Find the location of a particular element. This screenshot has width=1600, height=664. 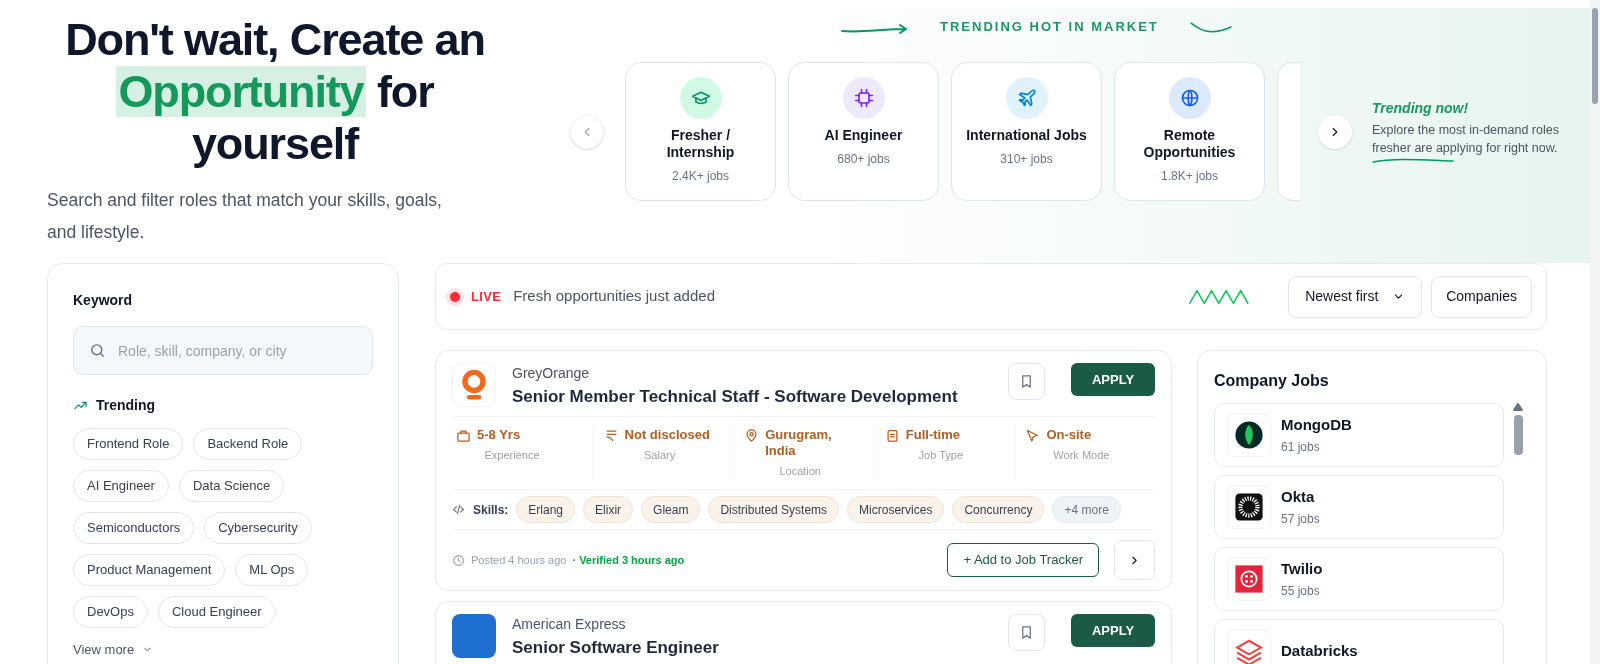

meta-value: 5-8 Yrs is located at coordinates (499, 434).